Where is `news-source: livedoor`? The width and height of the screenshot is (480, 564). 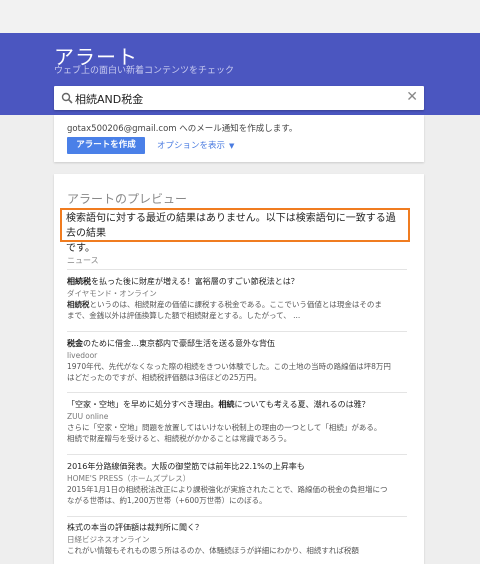 news-source: livedoor is located at coordinates (82, 355).